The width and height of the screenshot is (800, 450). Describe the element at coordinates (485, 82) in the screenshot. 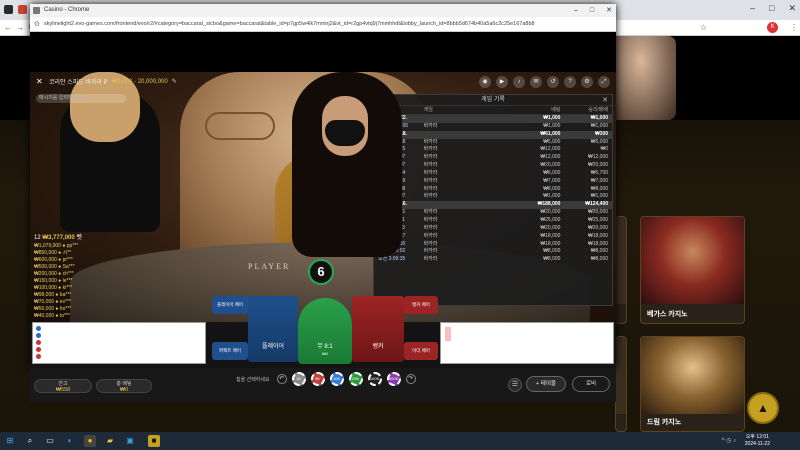

I see `camera-icon: ◉` at that location.